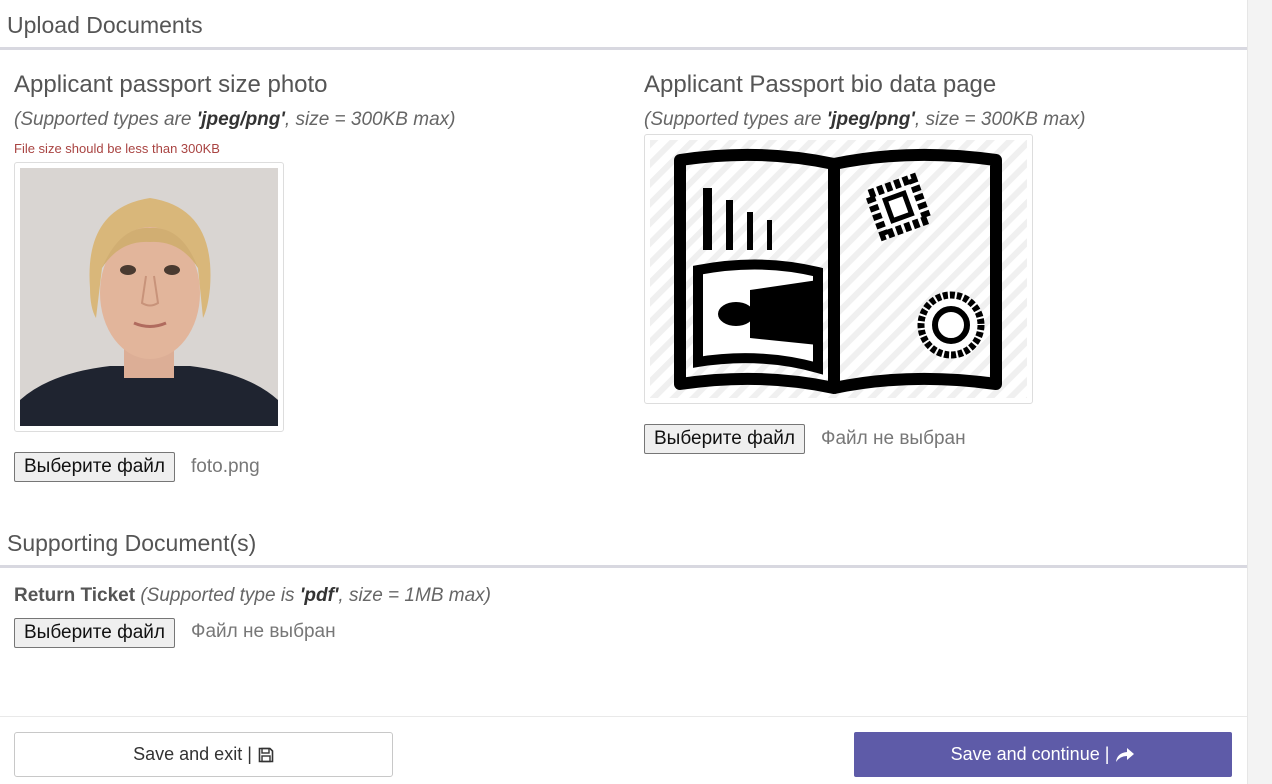  I want to click on upload-section-title: Upload Documents, so click(105, 25).